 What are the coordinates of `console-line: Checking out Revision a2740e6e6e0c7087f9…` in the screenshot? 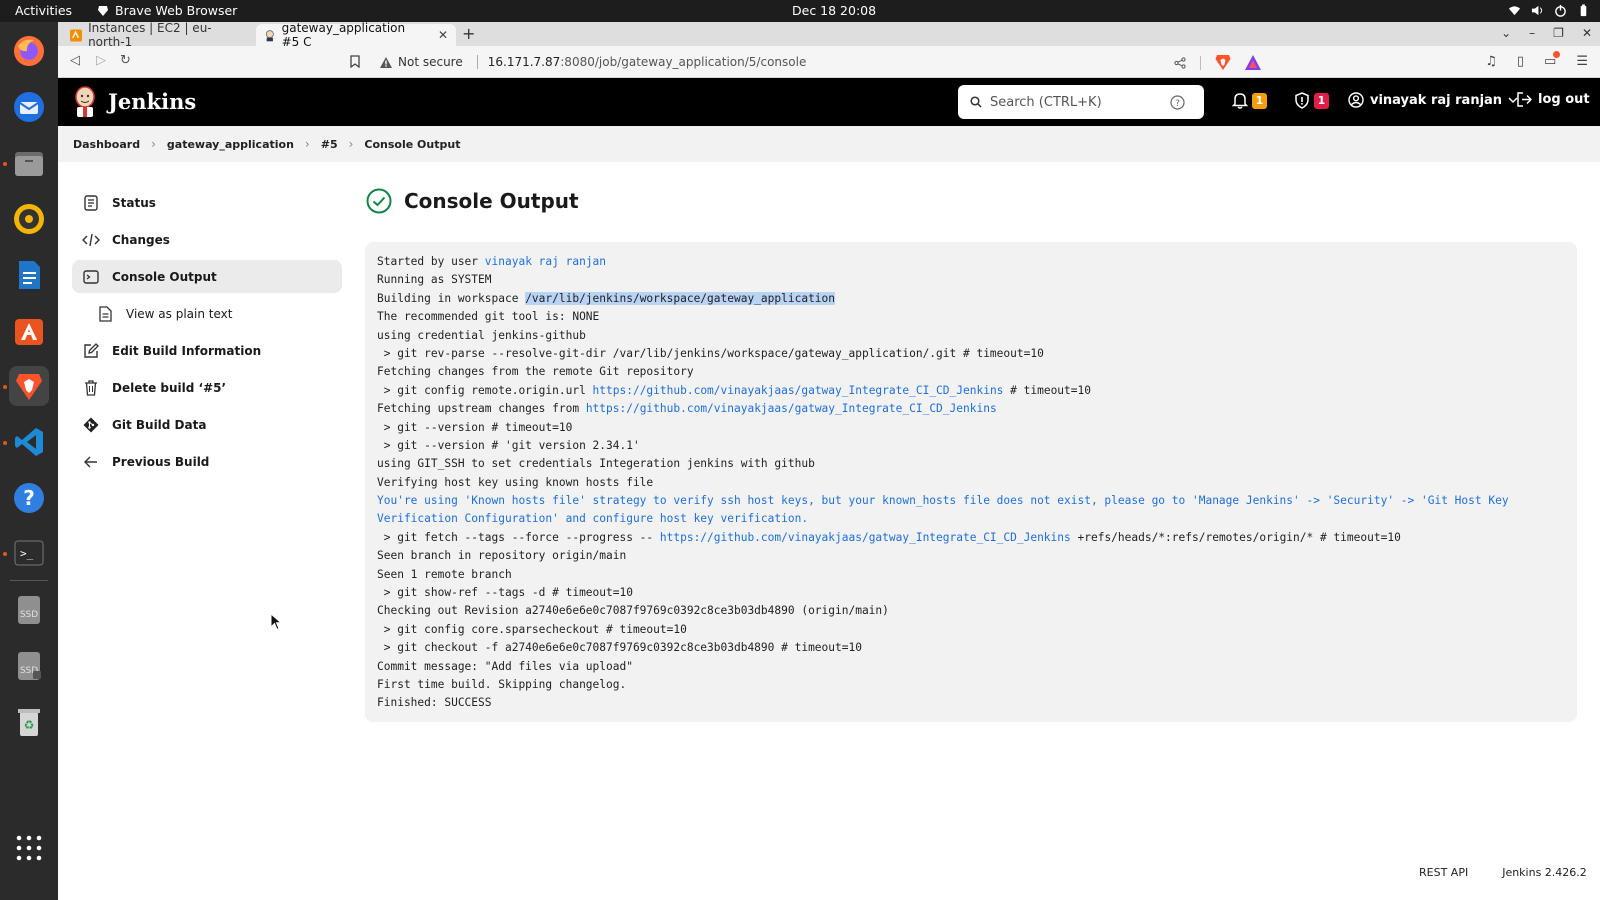 It's located at (633, 611).